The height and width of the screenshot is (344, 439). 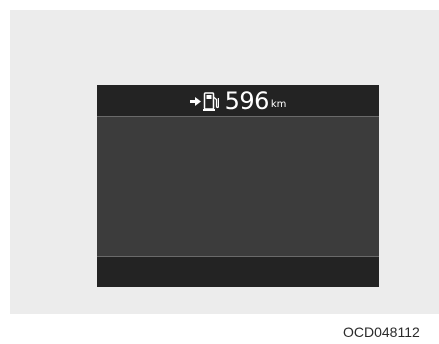 I want to click on fuel-range-readout: 596 km, so click(x=238, y=100).